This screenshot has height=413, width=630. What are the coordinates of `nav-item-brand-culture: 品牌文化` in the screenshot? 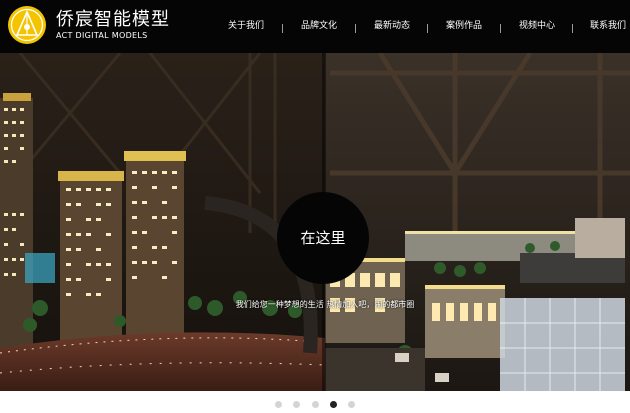 It's located at (319, 26).